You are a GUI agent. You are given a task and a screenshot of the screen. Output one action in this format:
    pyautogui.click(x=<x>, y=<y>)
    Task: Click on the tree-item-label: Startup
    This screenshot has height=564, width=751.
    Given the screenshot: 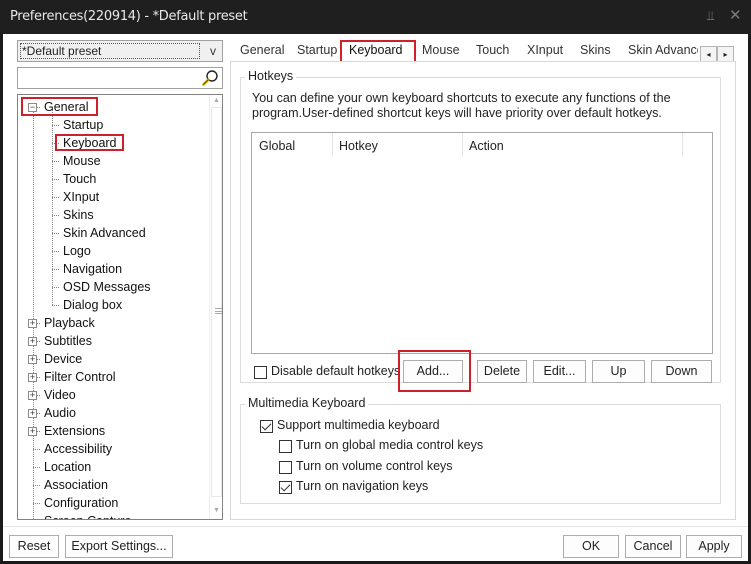 What is the action you would take?
    pyautogui.click(x=83, y=125)
    